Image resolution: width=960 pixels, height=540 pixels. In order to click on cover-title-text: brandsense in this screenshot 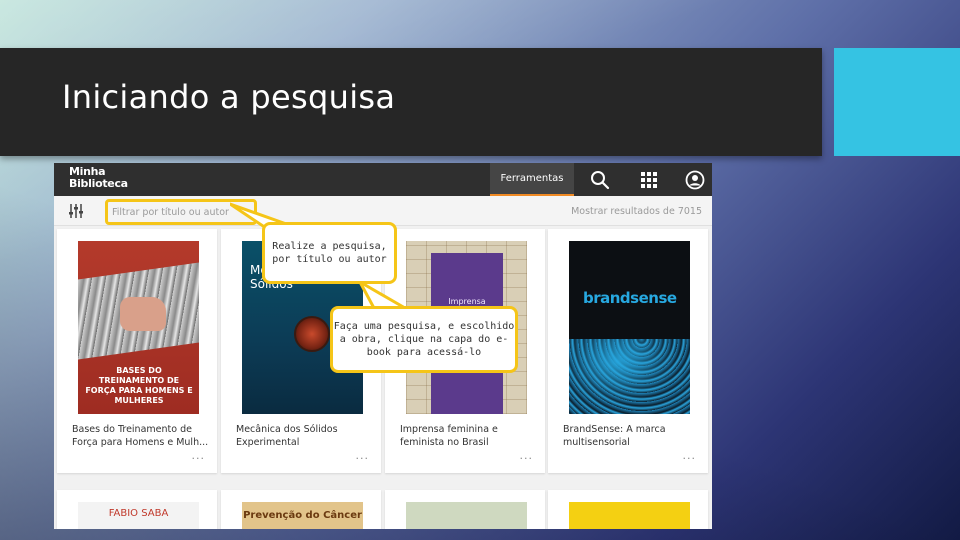, I will do `click(630, 298)`.